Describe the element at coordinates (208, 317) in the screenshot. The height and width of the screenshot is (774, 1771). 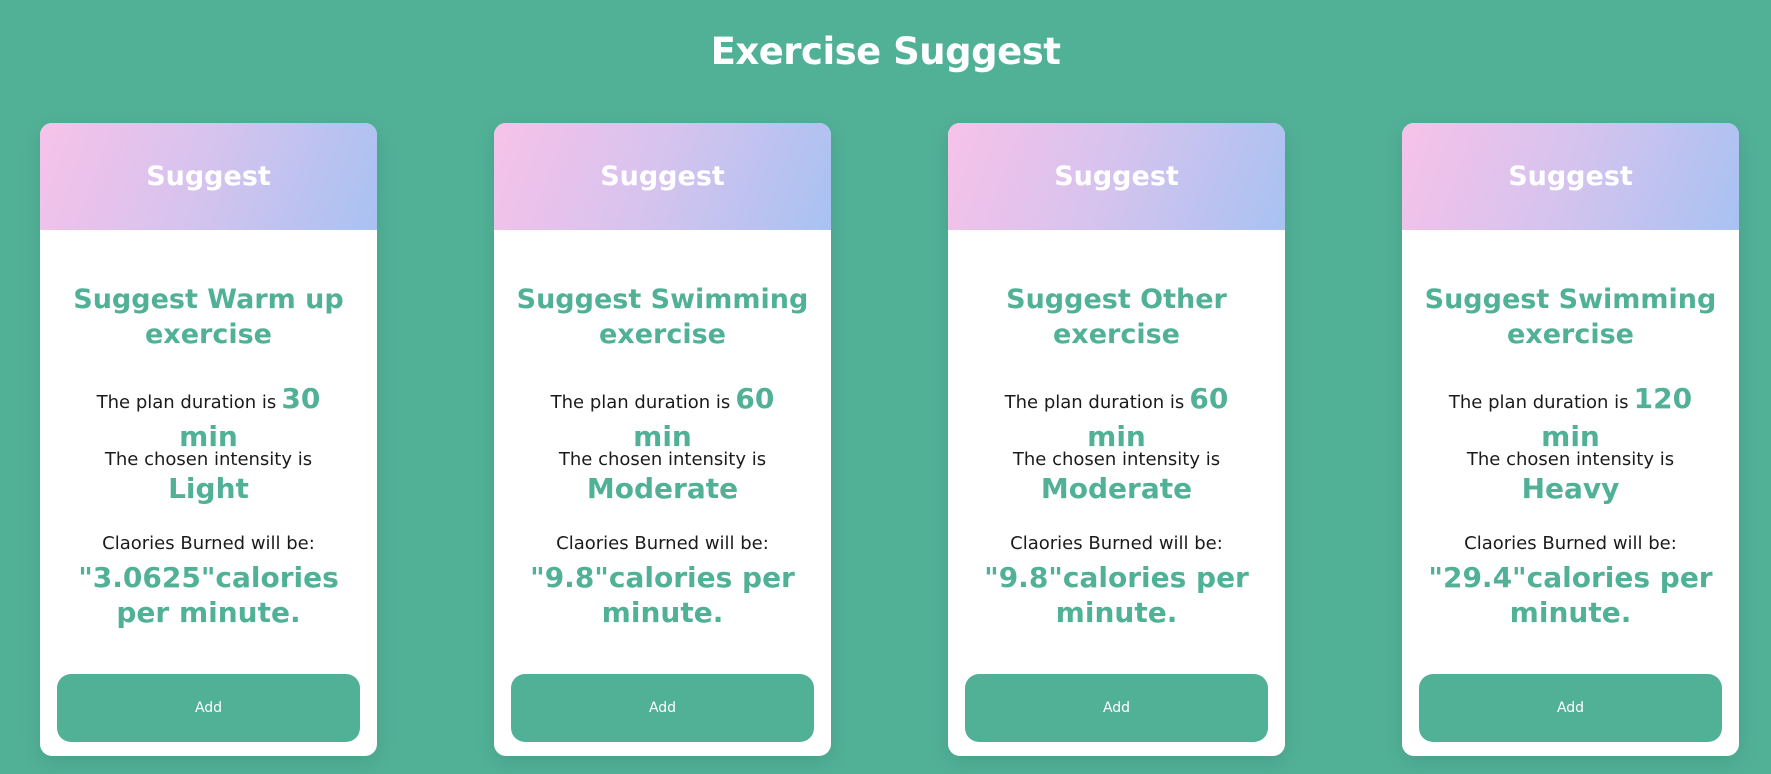
I see `exercise-title: Suggest Warm up exercise` at that location.